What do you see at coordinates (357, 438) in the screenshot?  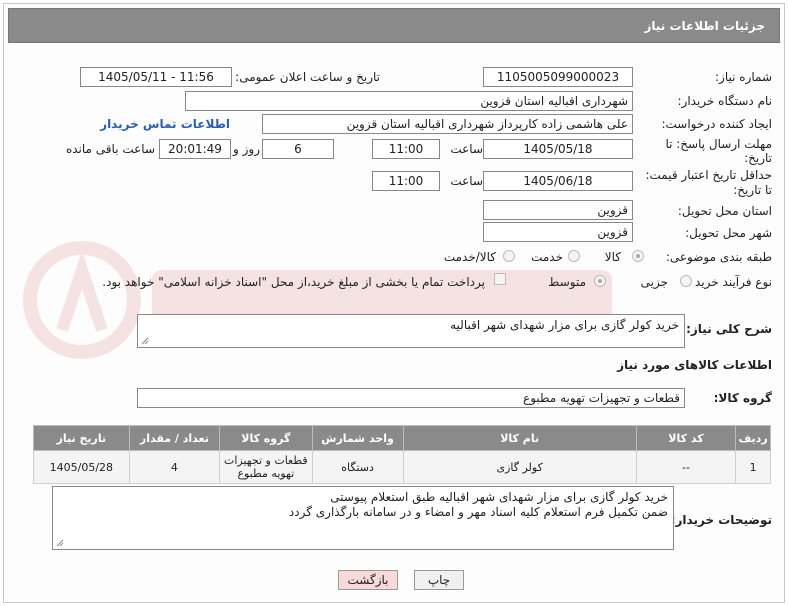 I see `col-unit: واحد شمارش` at bounding box center [357, 438].